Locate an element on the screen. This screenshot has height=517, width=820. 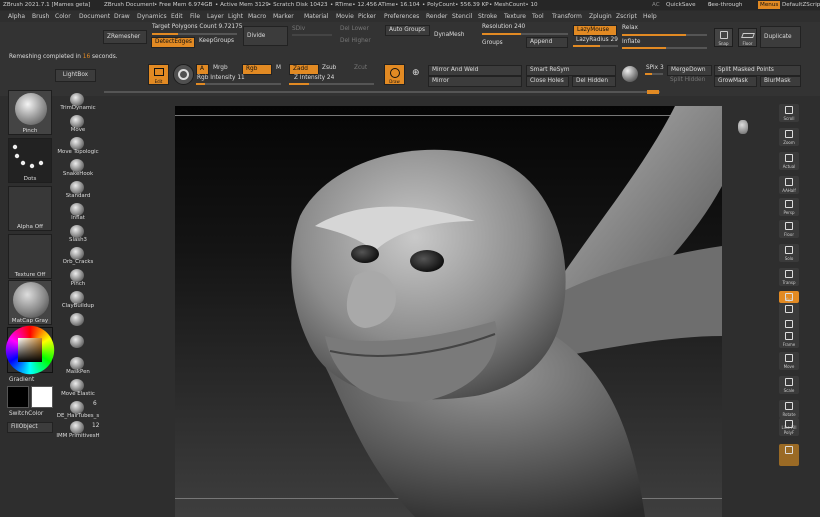
menu-macro: Macro is located at coordinates (257, 16).